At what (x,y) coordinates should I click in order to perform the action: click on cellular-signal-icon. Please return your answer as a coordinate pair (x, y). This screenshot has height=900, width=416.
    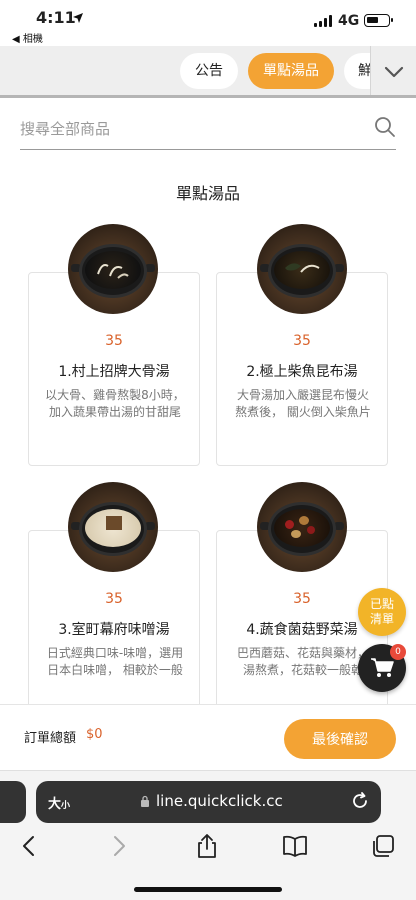
    Looking at the image, I should click on (323, 21).